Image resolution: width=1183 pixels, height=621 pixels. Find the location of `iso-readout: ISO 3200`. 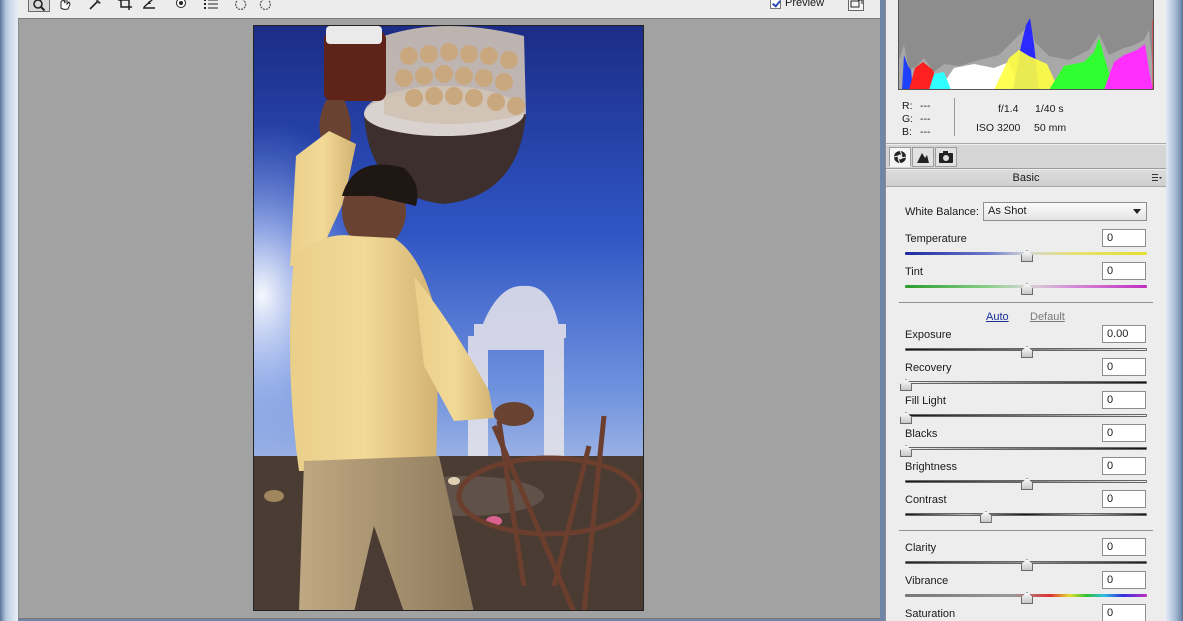

iso-readout: ISO 3200 is located at coordinates (998, 128).